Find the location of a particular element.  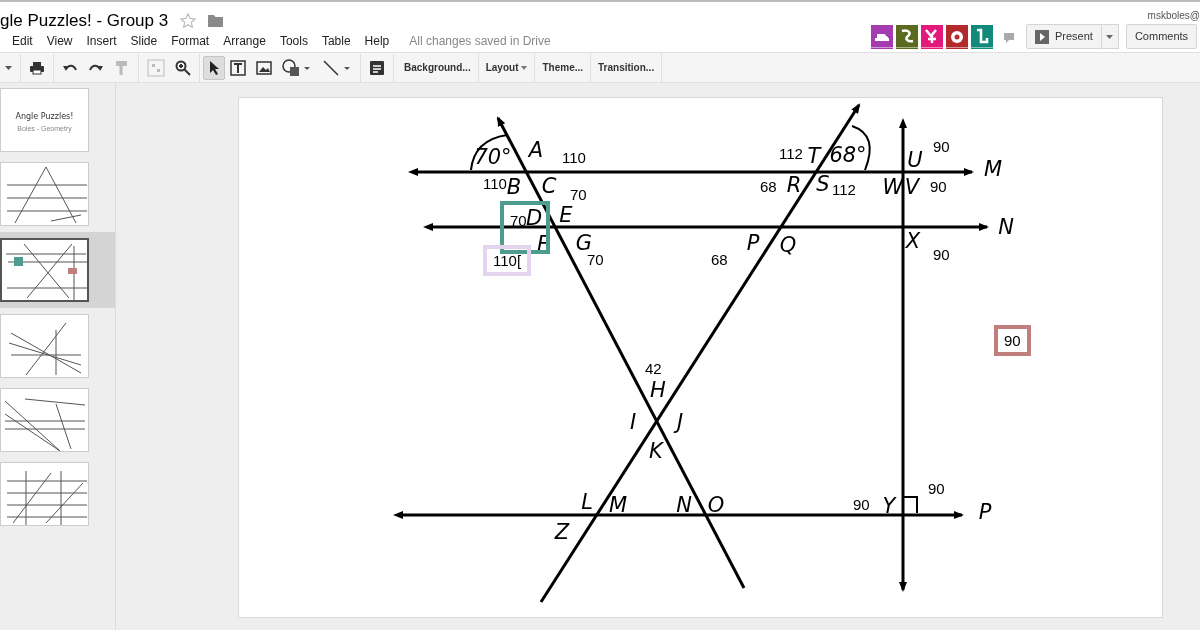

comments-button: Comments is located at coordinates (1161, 36).